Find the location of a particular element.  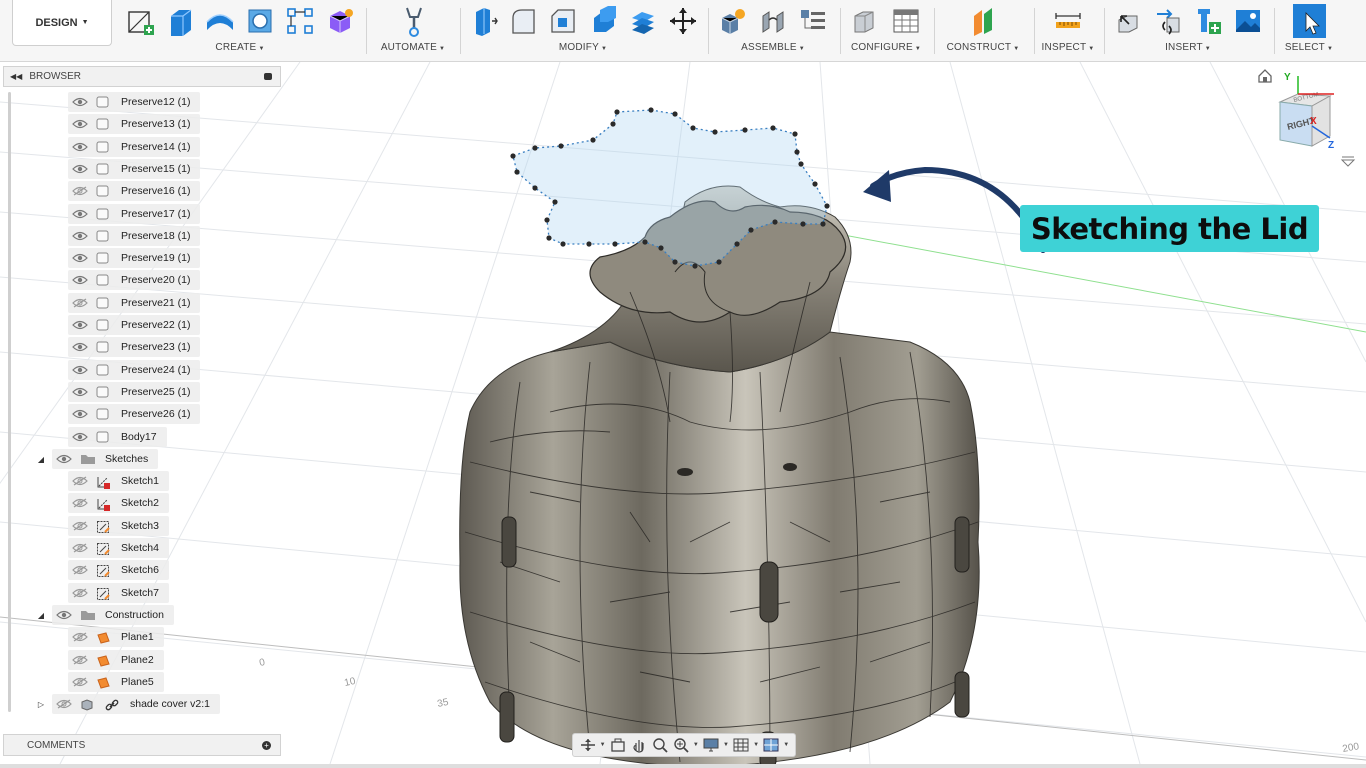

insert-group: INSERT ▼ is located at coordinates (1188, 29).